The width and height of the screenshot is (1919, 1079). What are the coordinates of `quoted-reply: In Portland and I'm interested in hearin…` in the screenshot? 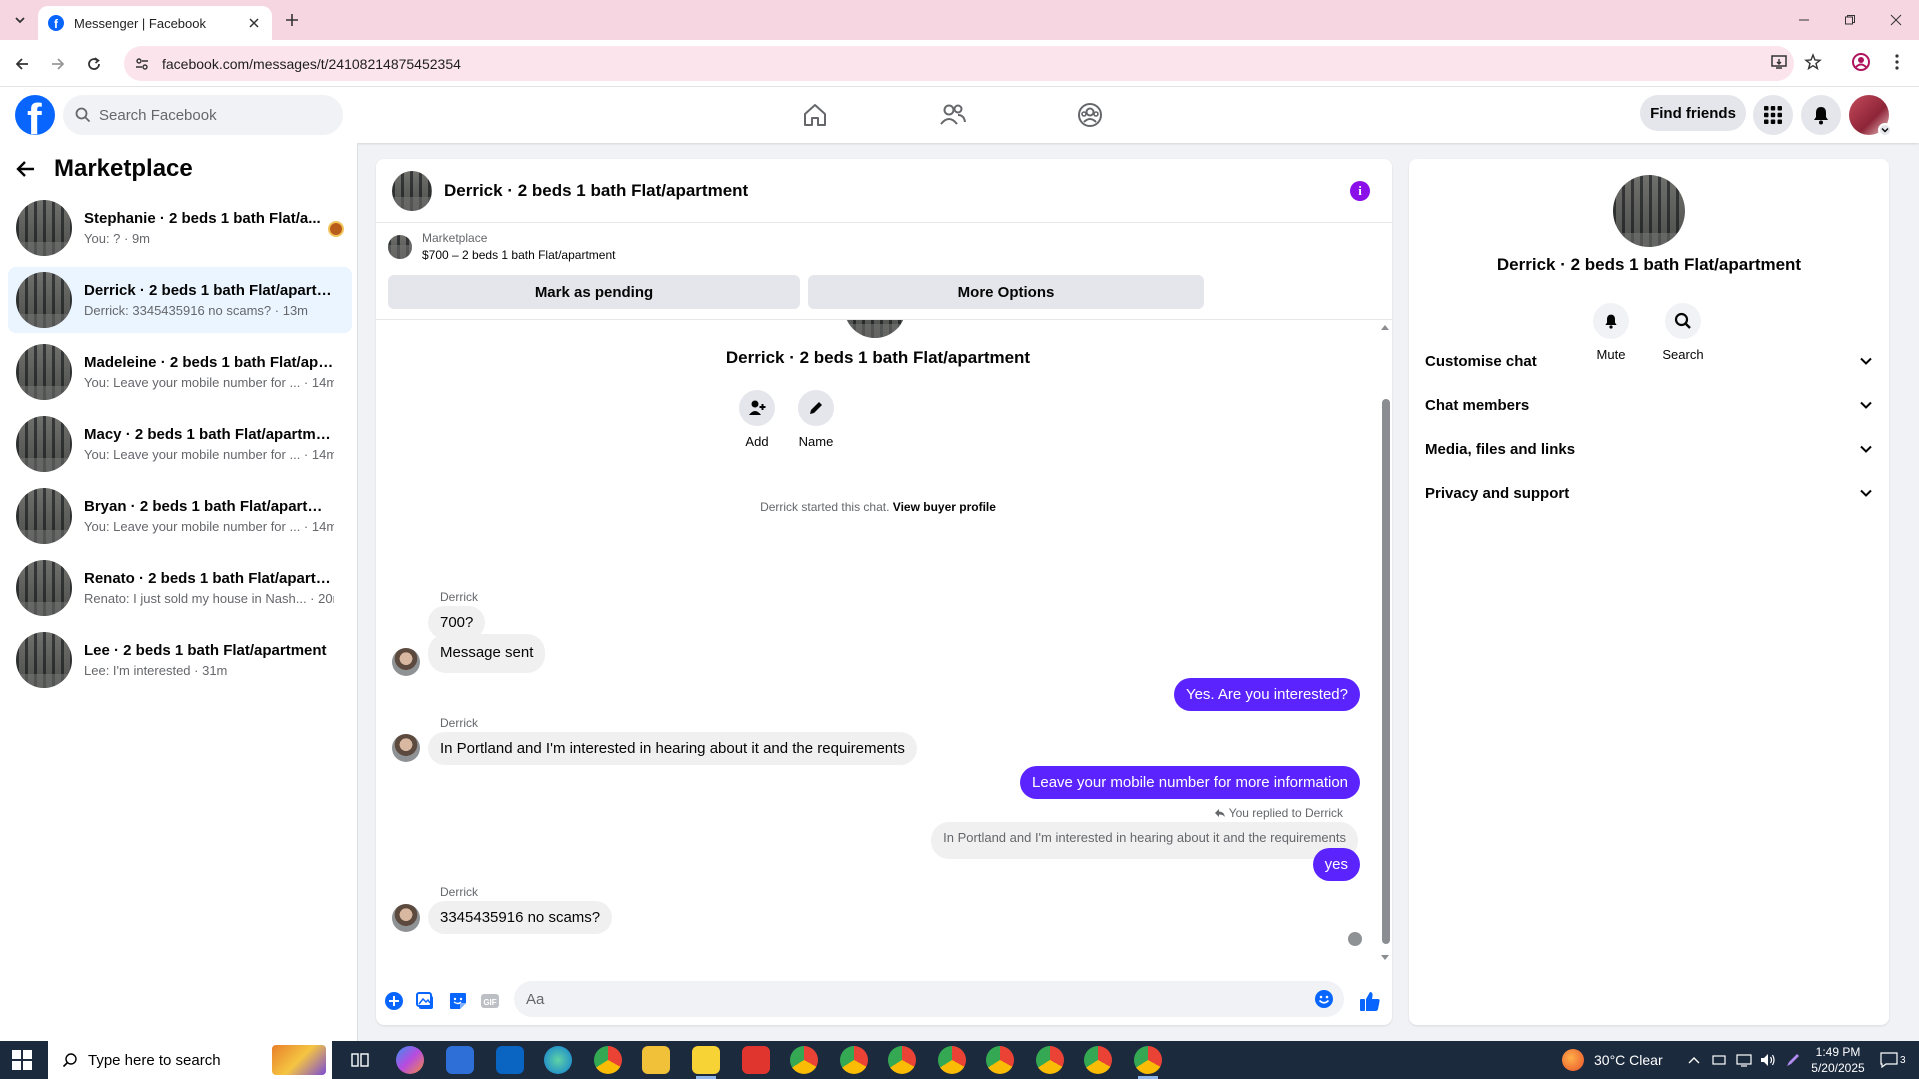 It's located at (1144, 840).